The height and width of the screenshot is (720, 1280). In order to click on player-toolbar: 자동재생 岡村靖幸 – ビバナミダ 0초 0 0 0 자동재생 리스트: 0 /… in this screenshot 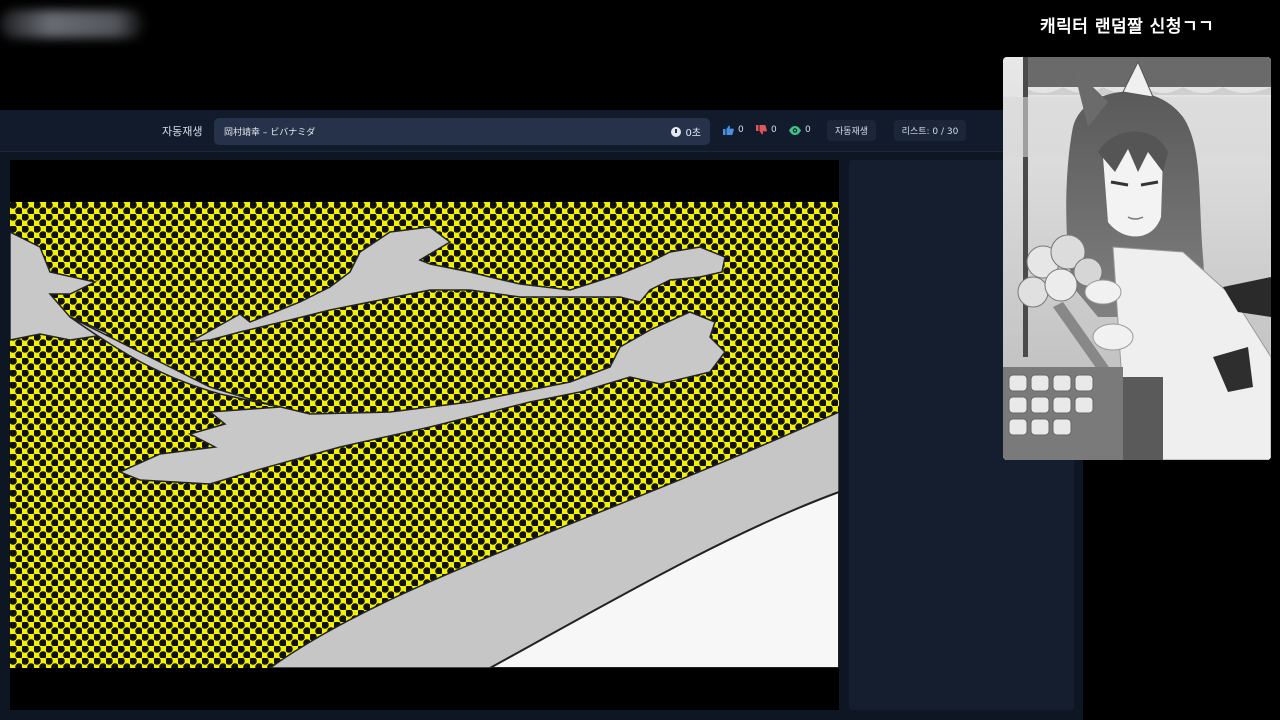, I will do `click(541, 131)`.